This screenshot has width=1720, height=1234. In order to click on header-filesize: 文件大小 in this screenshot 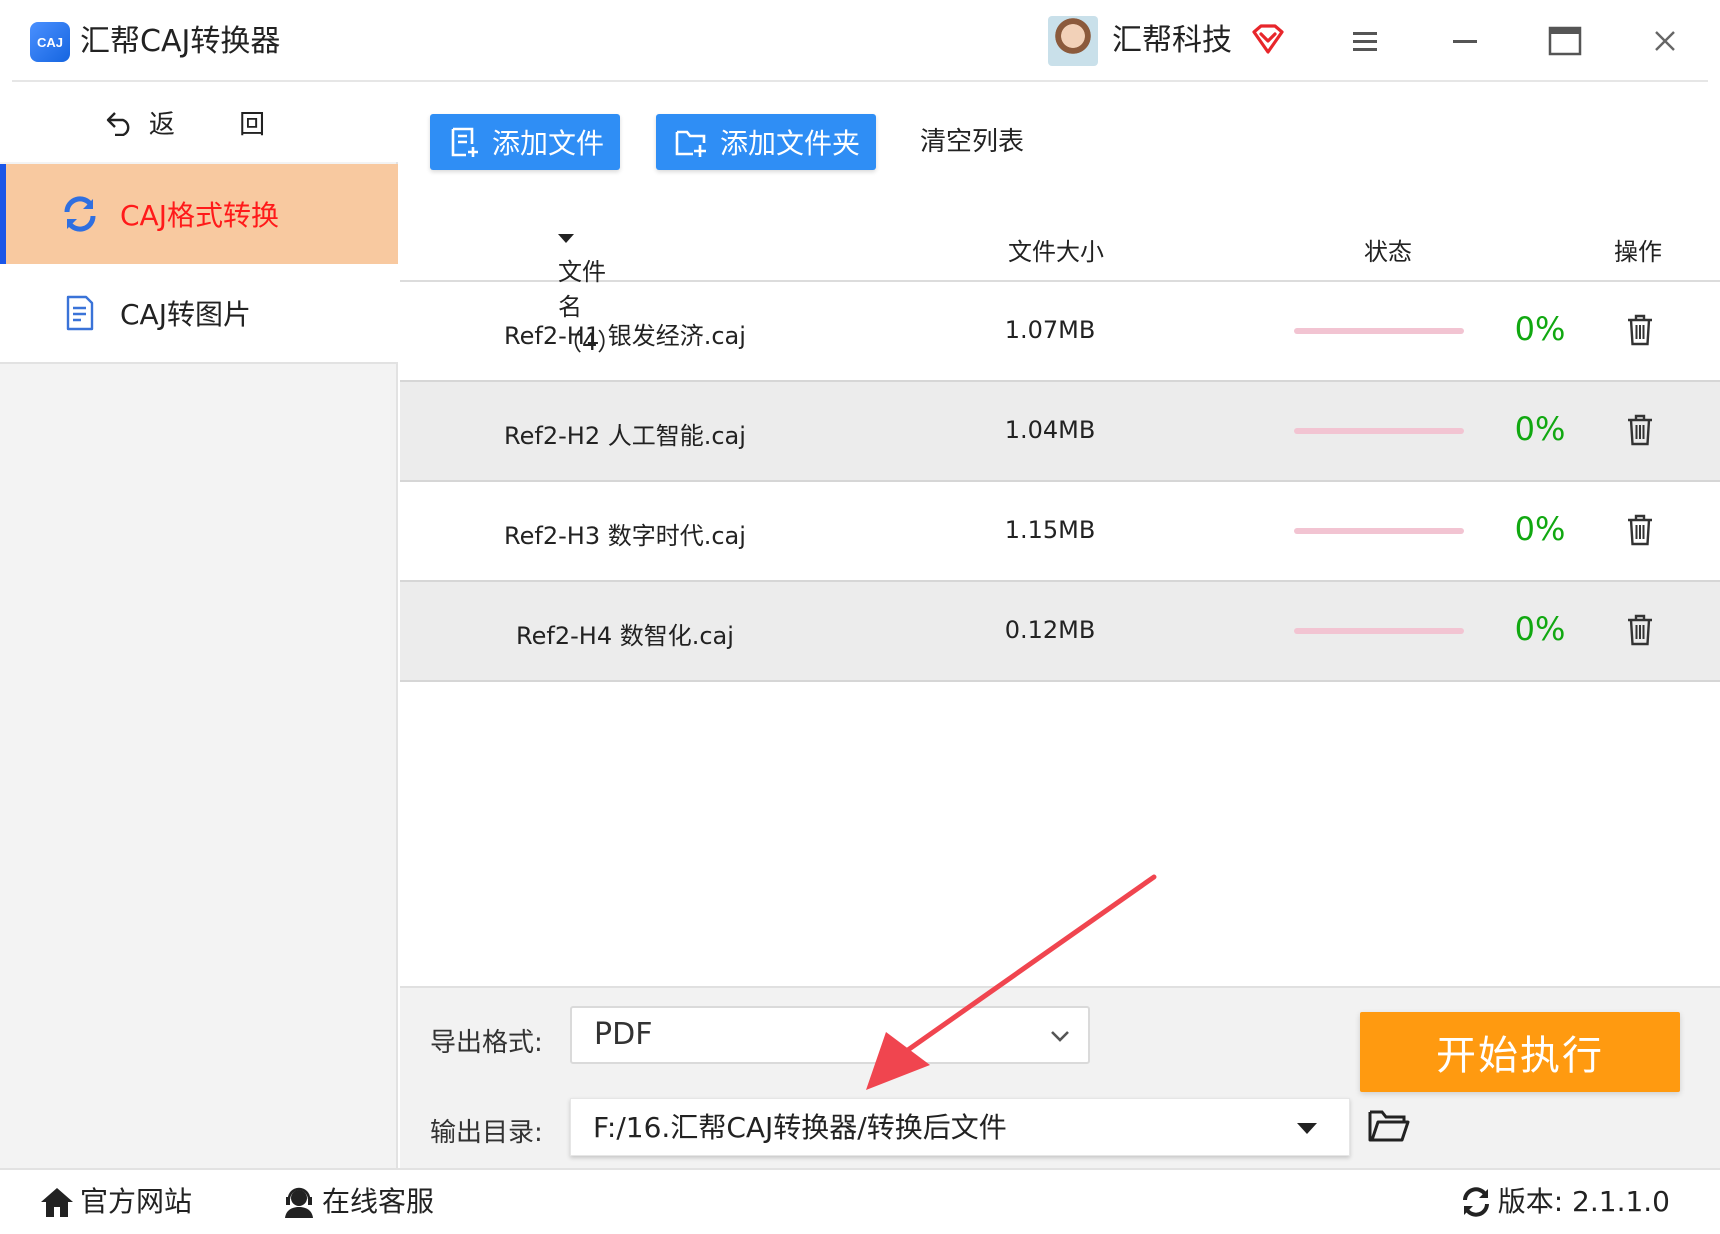, I will do `click(1056, 252)`.